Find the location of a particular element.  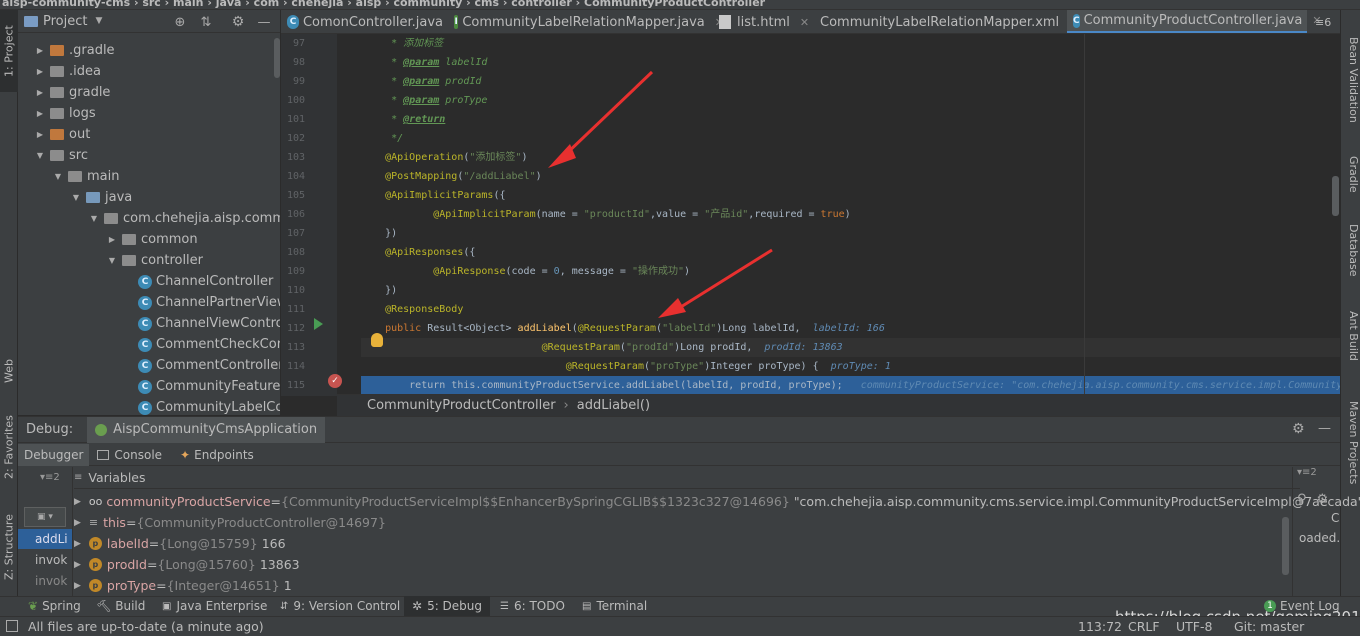

file-encoding: UTF-8 is located at coordinates (1194, 626).